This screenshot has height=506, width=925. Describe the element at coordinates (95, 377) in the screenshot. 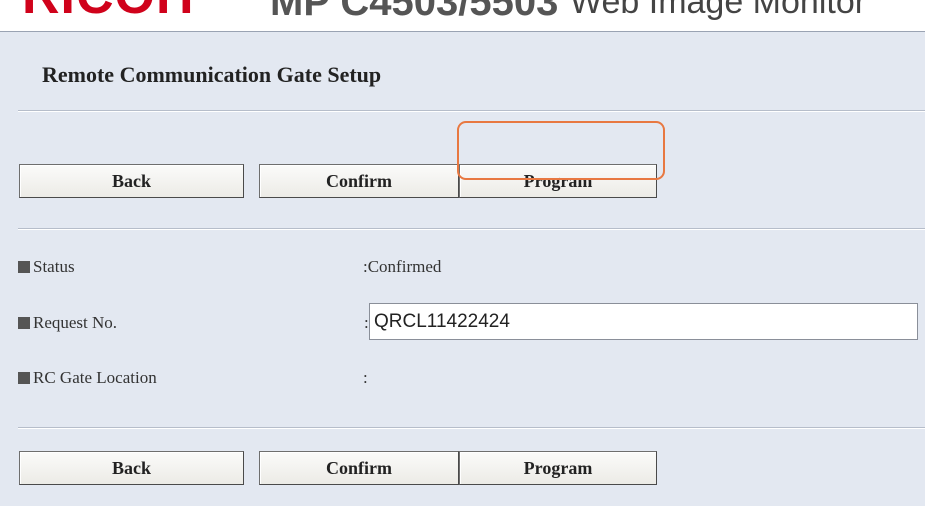

I see `rc-gate-location-label-text: RC Gate Location` at that location.